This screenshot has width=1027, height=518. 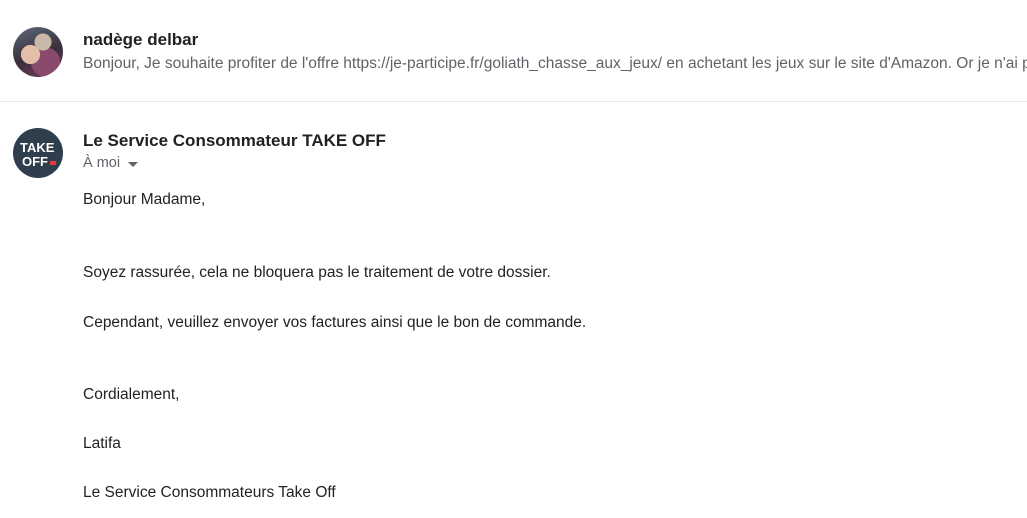 I want to click on sender-avatar-logo: TAKE OFF, so click(x=38, y=153).